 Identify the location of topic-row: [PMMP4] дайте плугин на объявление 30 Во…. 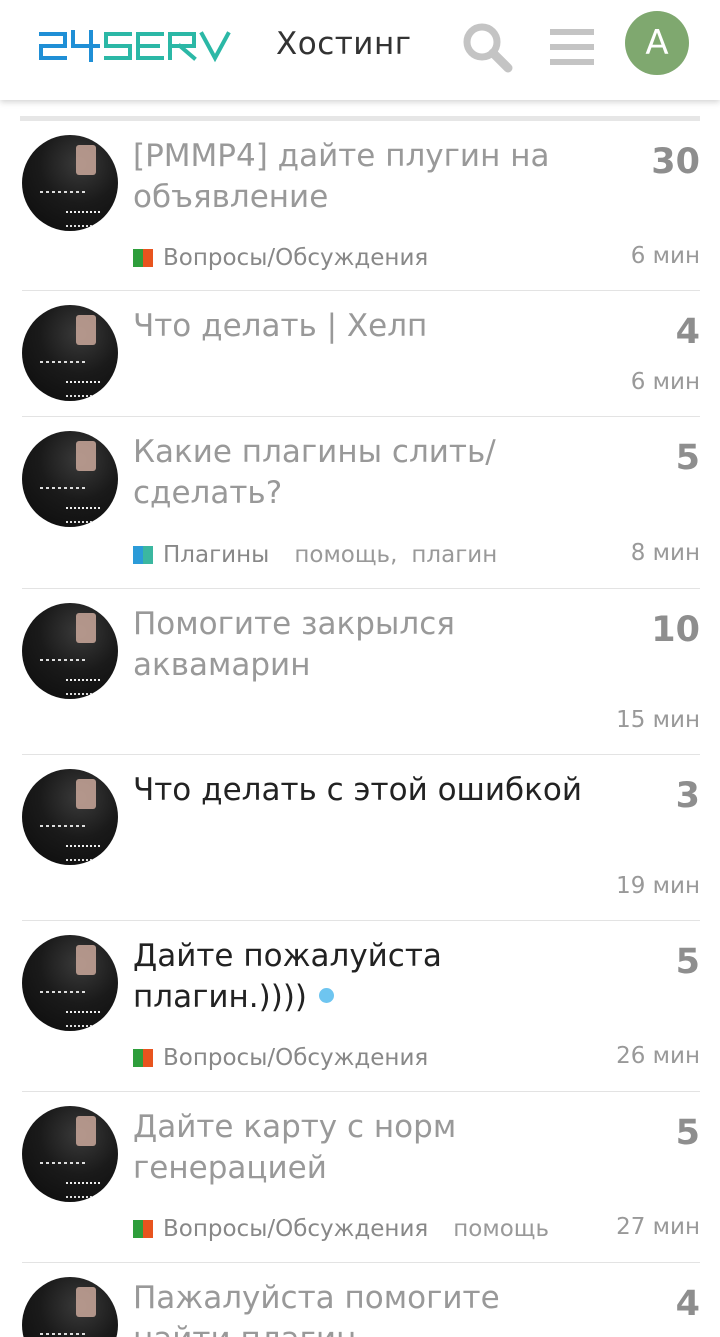
(361, 206).